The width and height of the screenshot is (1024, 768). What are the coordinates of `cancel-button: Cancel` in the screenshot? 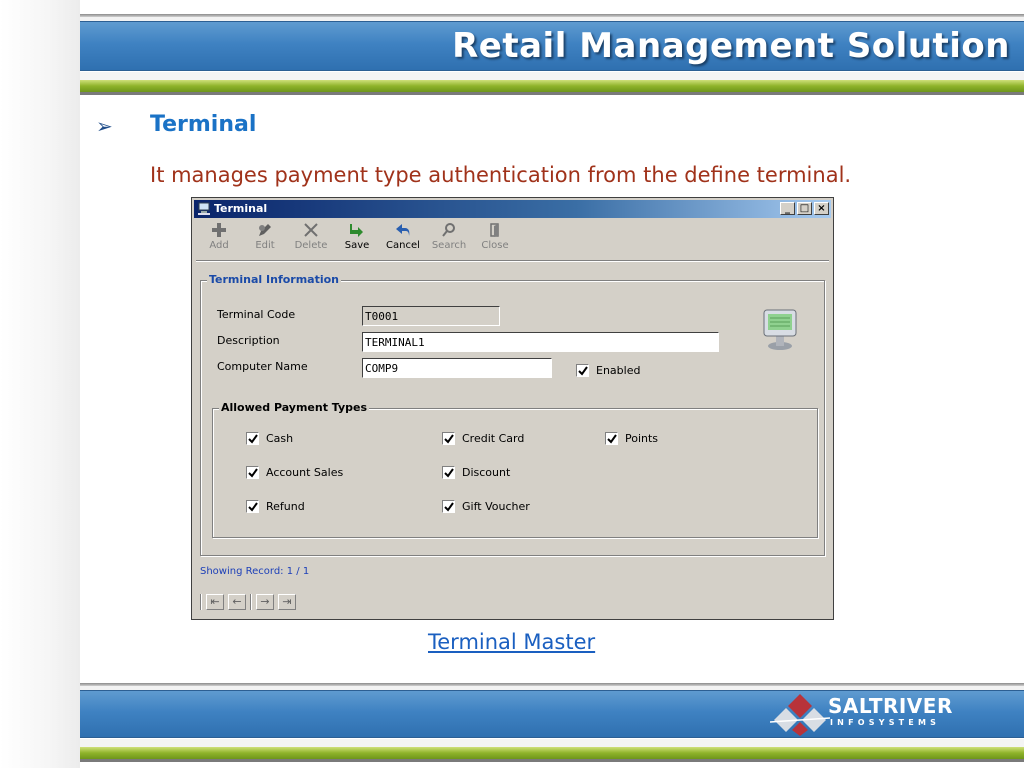 It's located at (403, 239).